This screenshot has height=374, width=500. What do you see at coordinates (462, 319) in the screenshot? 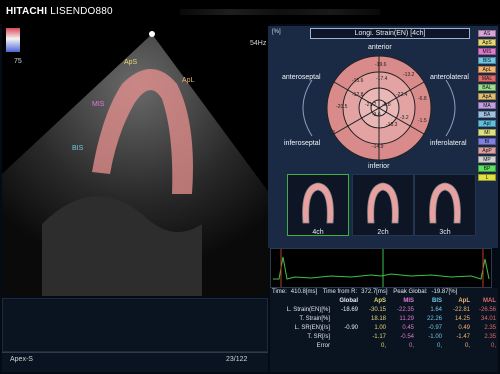
I see `table-cell: 14.25` at bounding box center [462, 319].